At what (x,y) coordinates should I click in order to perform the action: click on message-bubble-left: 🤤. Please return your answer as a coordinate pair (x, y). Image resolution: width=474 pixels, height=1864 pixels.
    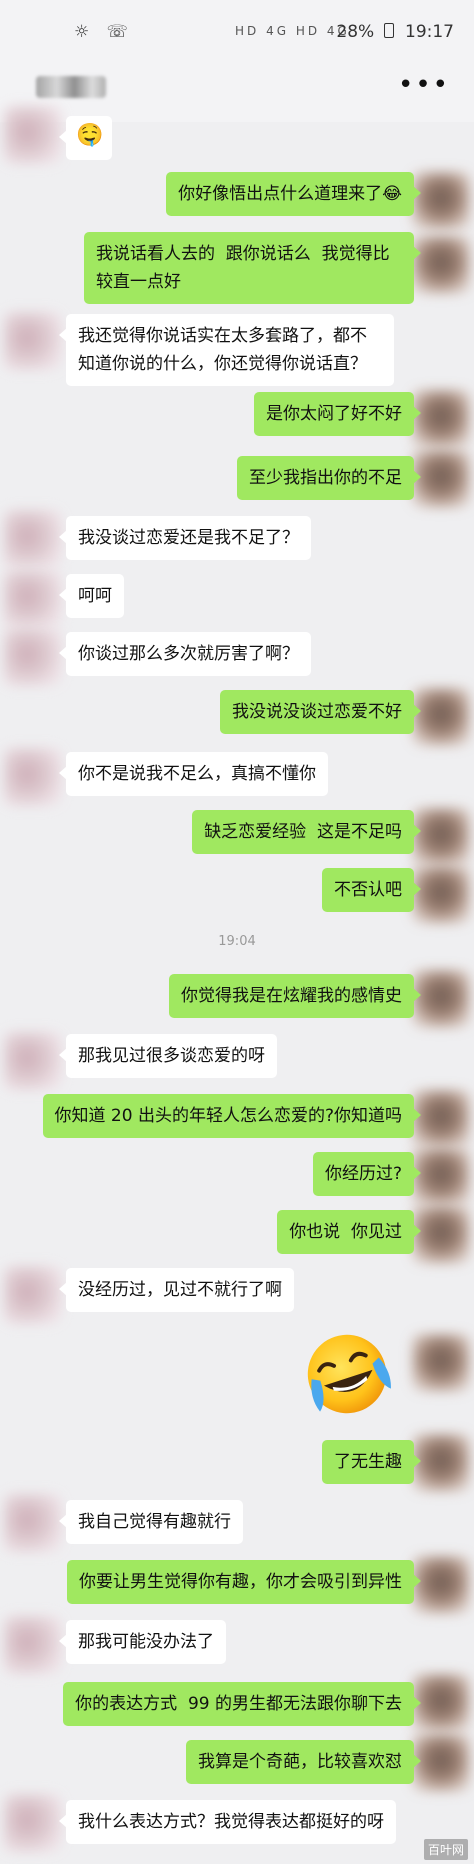
    Looking at the image, I should click on (85, 138).